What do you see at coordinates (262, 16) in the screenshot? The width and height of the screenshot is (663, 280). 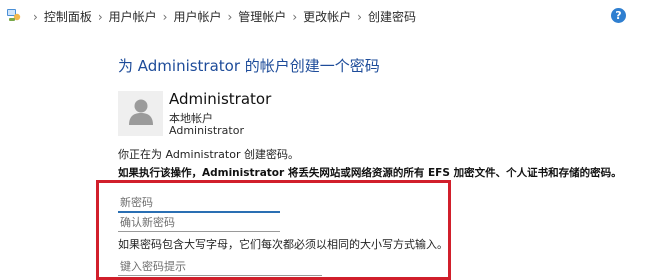 I see `breadcrumb-item-manage-accounts: 管理帐户` at bounding box center [262, 16].